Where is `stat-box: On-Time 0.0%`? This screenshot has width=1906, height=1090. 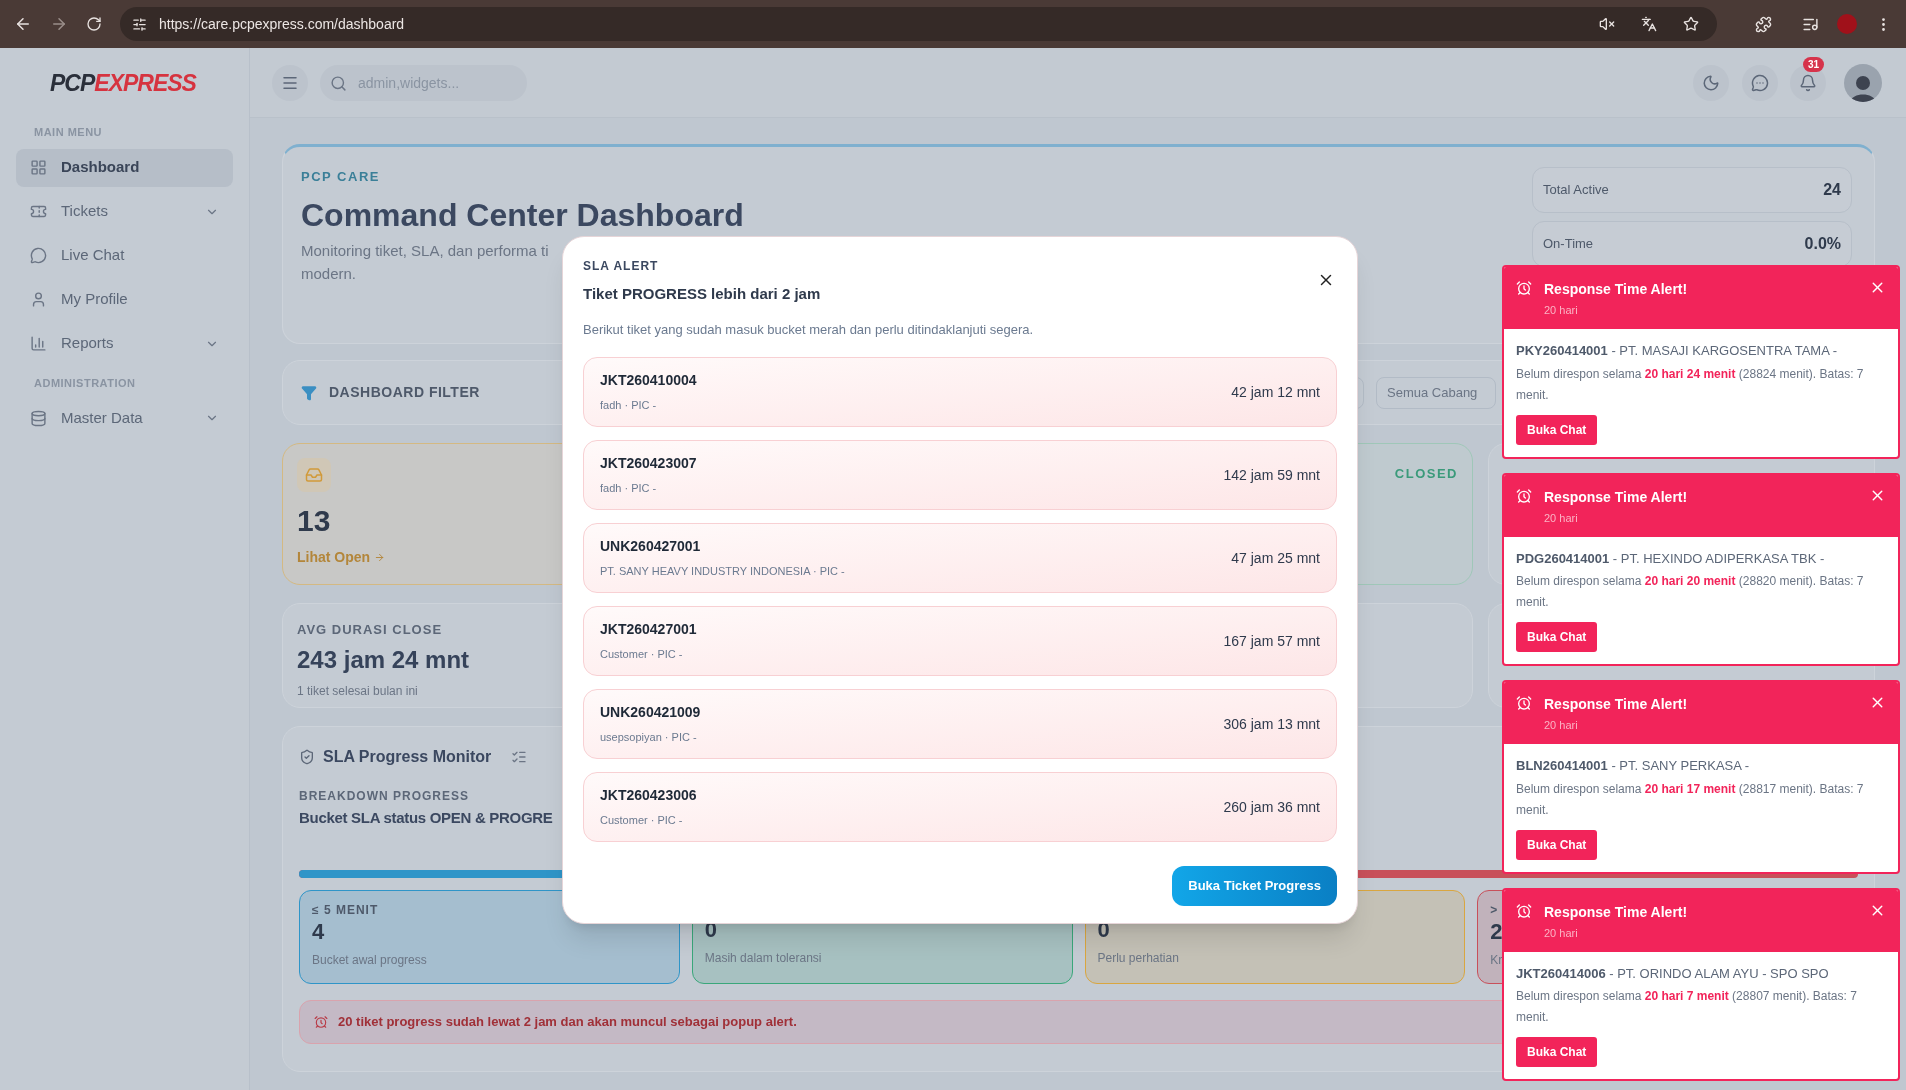
stat-box: On-Time 0.0% is located at coordinates (1692, 244).